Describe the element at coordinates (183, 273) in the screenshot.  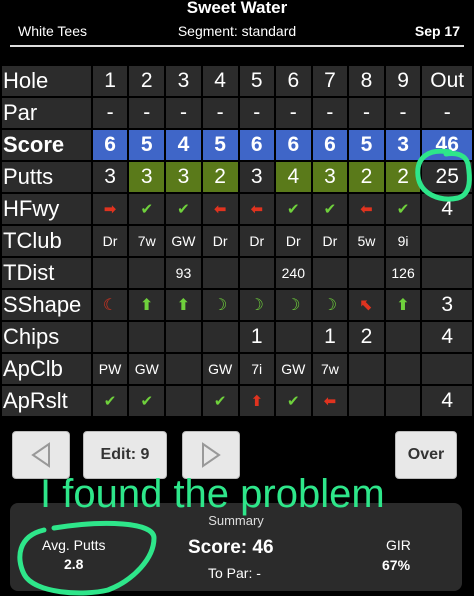
I see `hole-cell: 93` at that location.